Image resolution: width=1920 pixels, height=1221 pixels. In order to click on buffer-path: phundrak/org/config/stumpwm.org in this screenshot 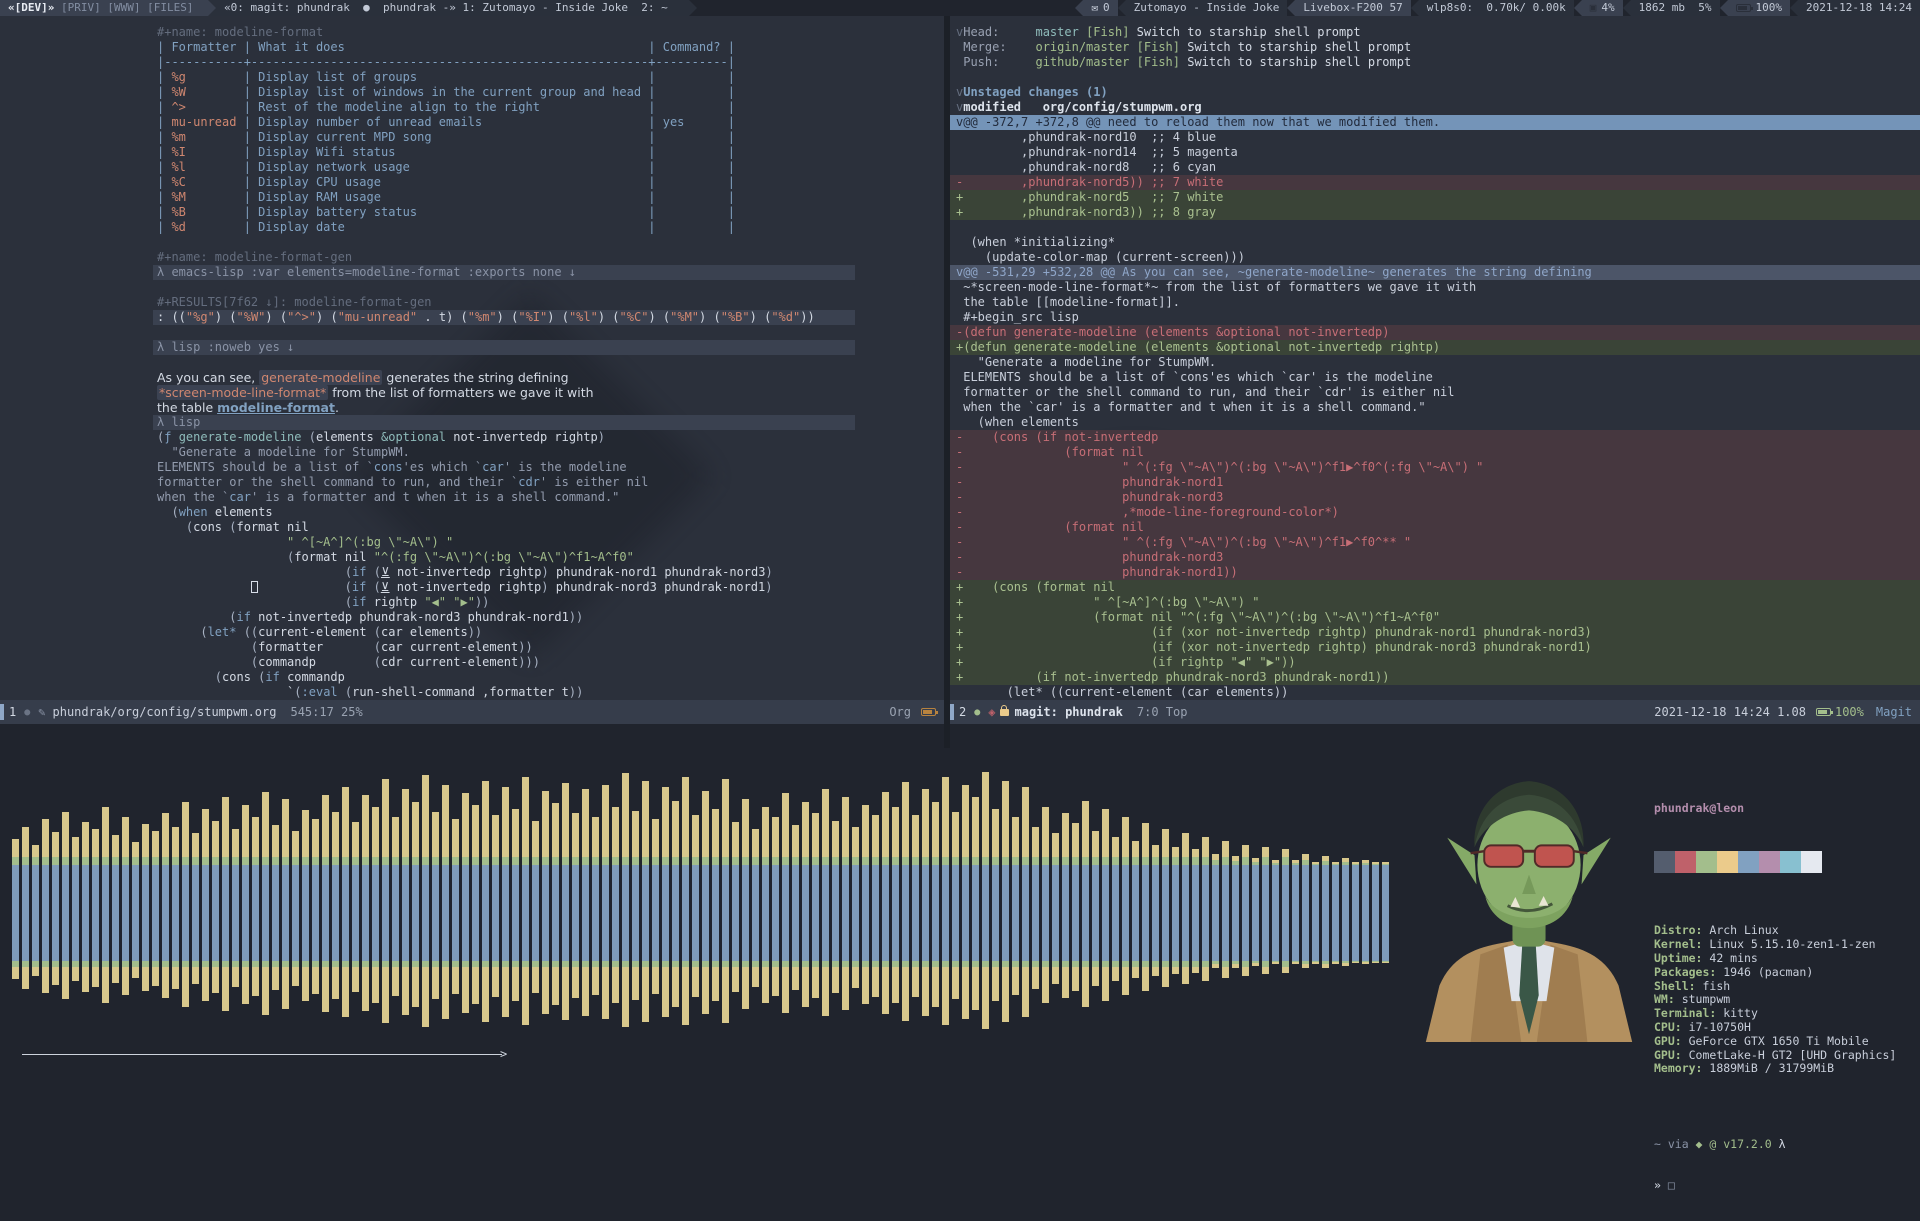, I will do `click(165, 712)`.